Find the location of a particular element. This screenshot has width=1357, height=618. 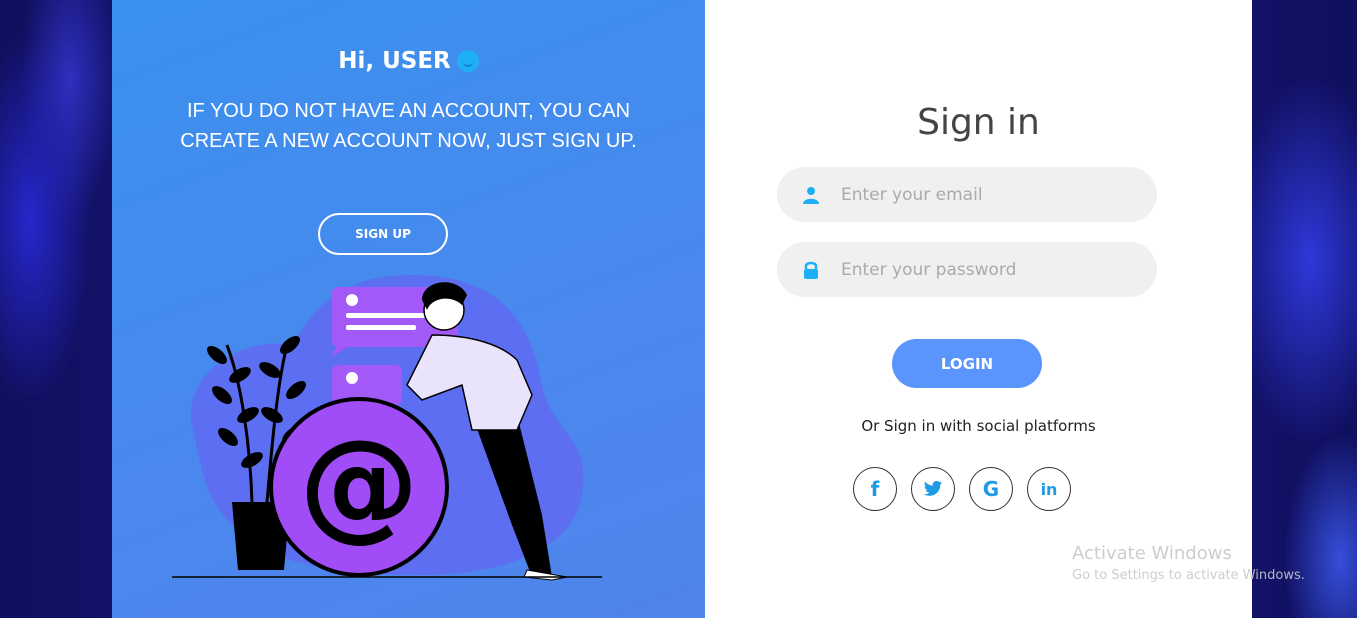

google-icon: G is located at coordinates (991, 489).